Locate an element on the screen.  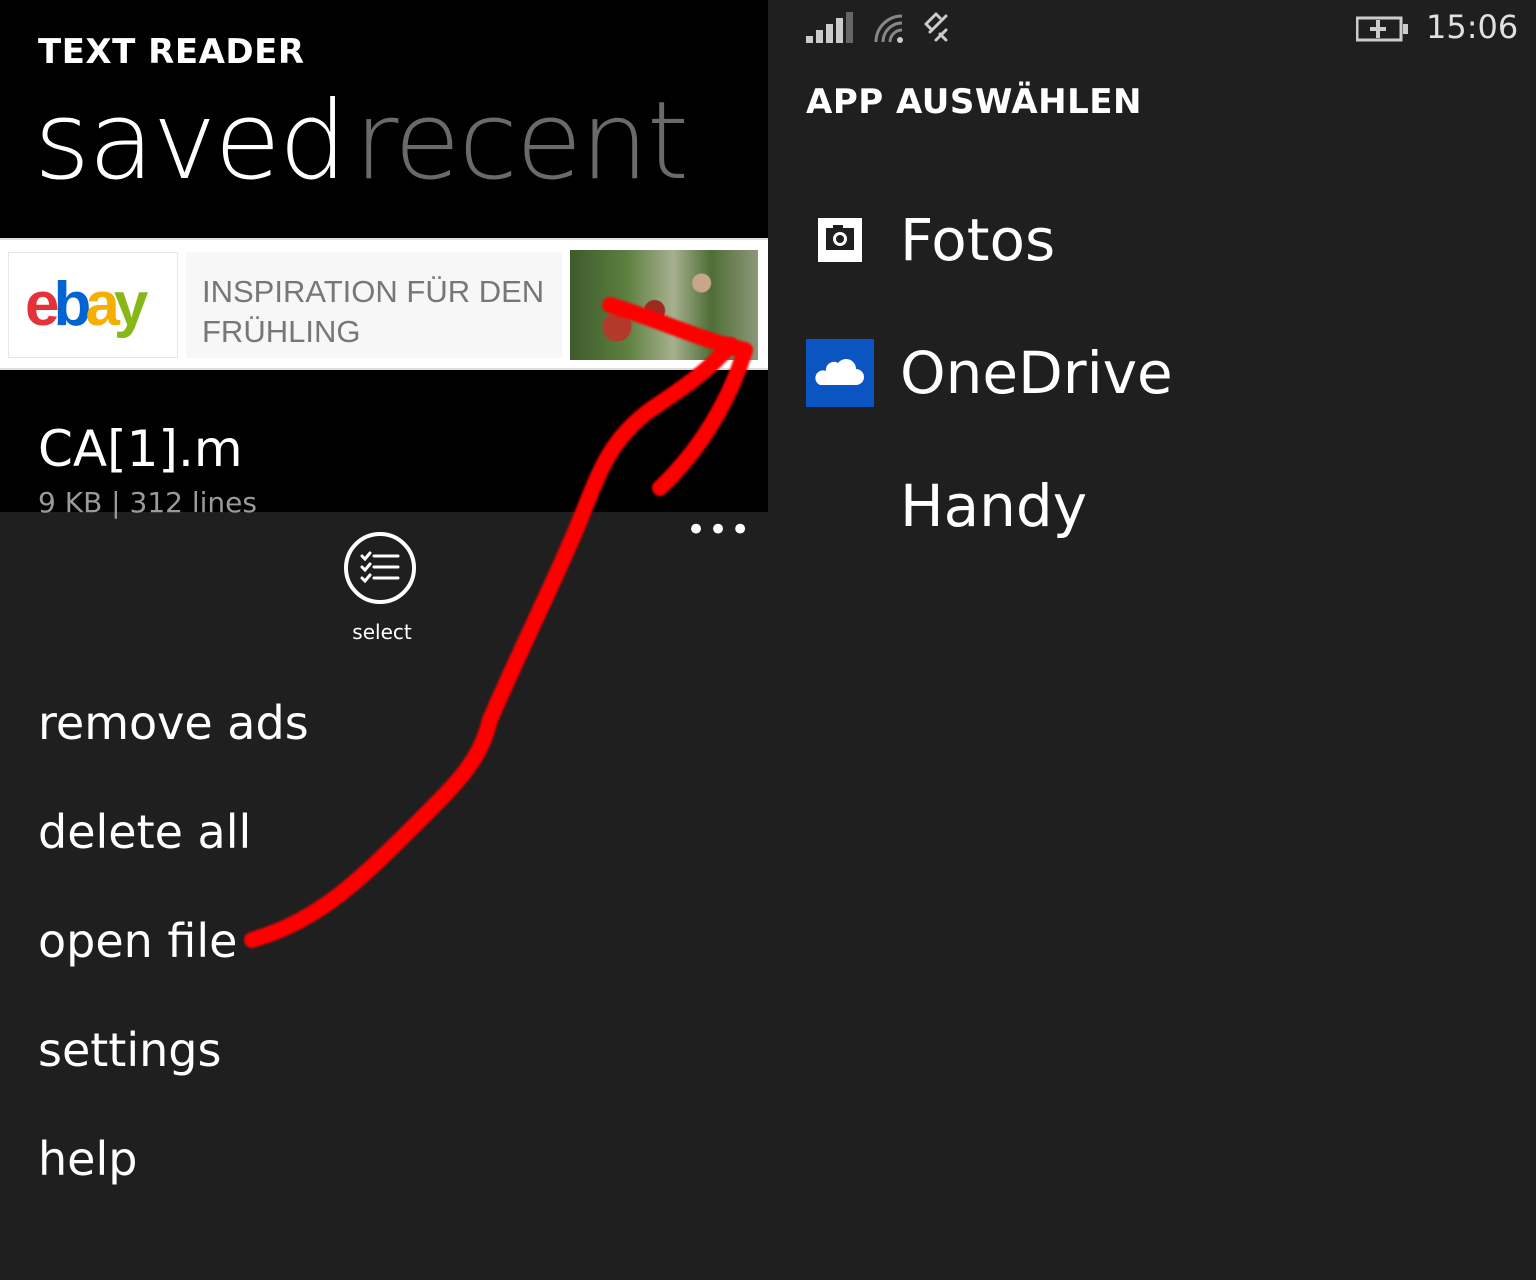
fotos-tile is located at coordinates (840, 240).